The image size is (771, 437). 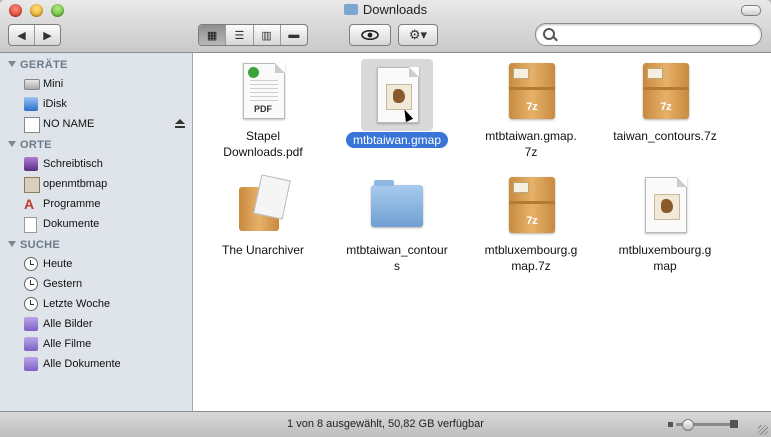 What do you see at coordinates (670, 424) in the screenshot?
I see `small-icon-size-icon` at bounding box center [670, 424].